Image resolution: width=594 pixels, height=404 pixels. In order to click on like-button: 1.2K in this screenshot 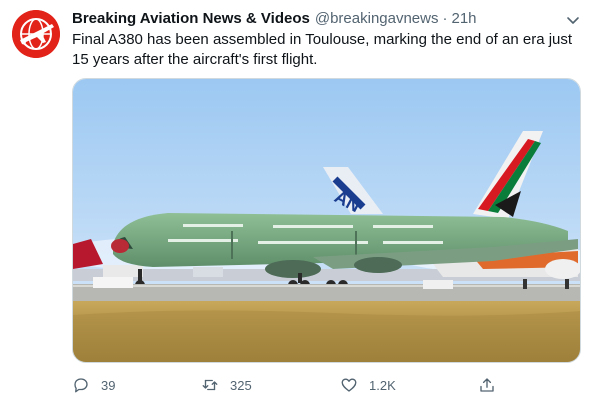, I will do `click(368, 385)`.